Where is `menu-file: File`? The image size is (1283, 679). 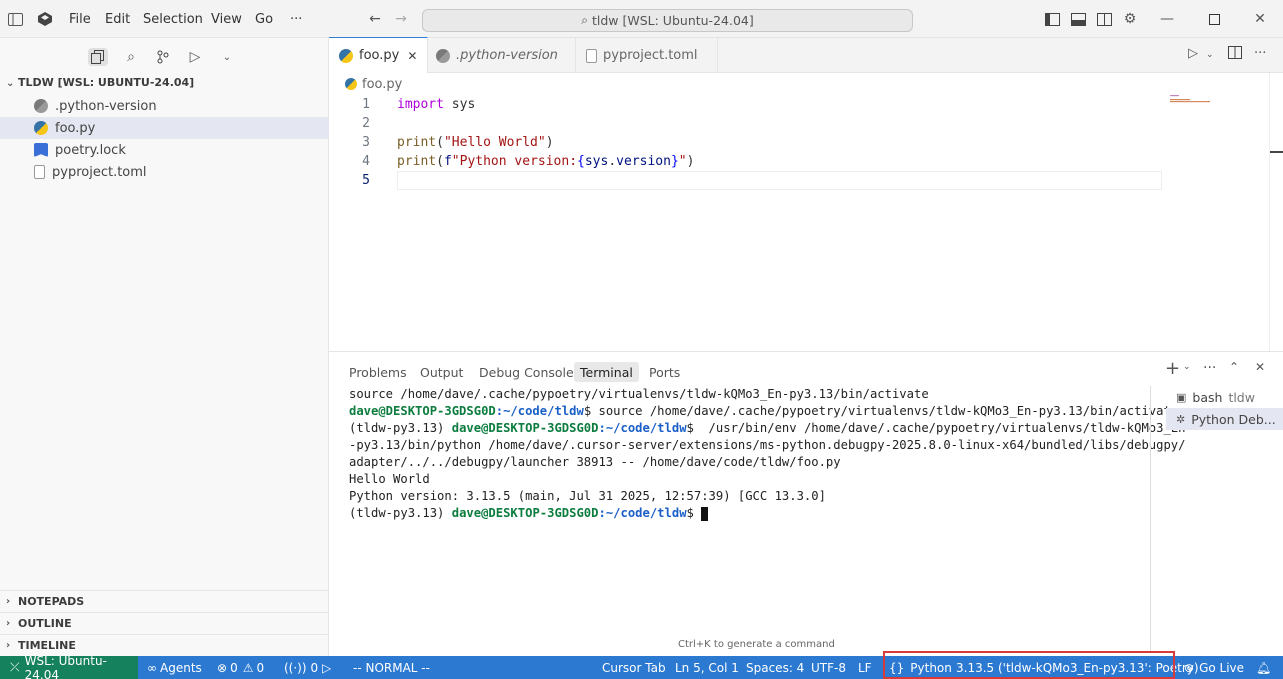 menu-file: File is located at coordinates (80, 19).